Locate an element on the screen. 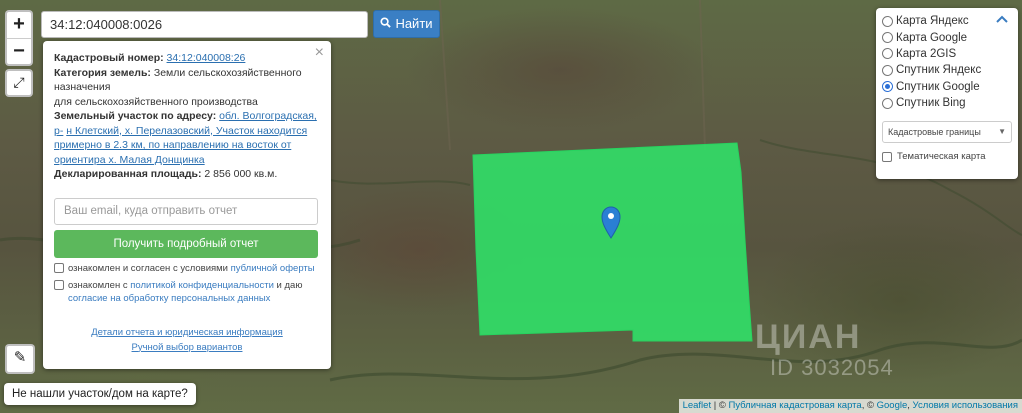 The height and width of the screenshot is (413, 1022). pkk-link: Публичная кадастровая карта is located at coordinates (794, 405).